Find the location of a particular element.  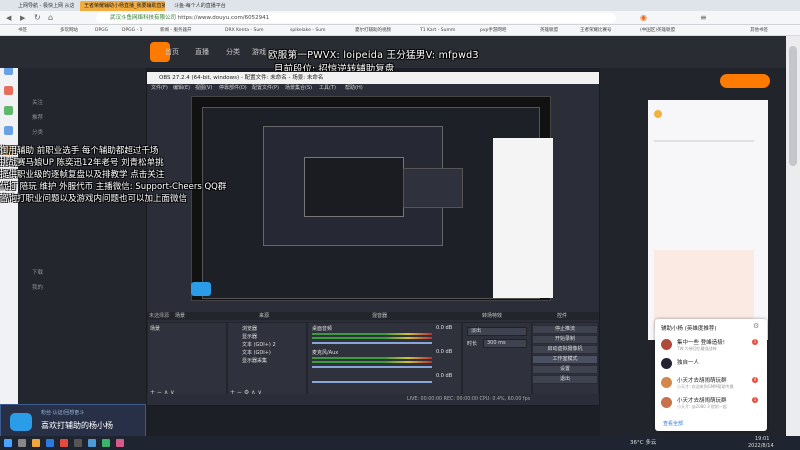

bookmark-item: 多玩网站 is located at coordinates (69, 30).